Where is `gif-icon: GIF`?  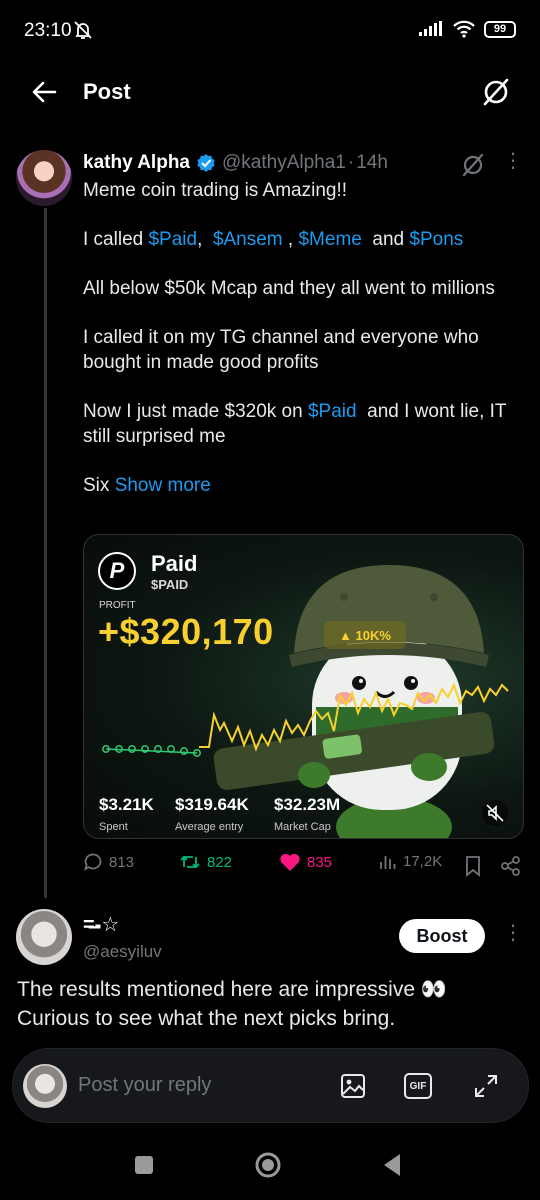
gif-icon: GIF is located at coordinates (418, 1086).